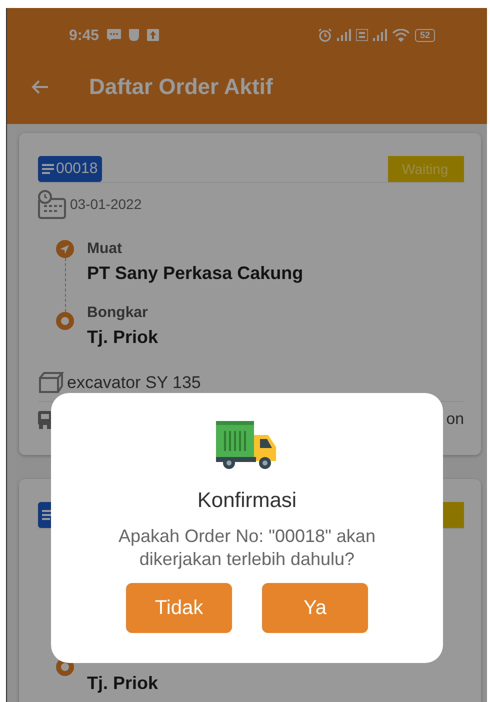  Describe the element at coordinates (40, 87) in the screenshot. I see `back-arrow-icon` at that location.